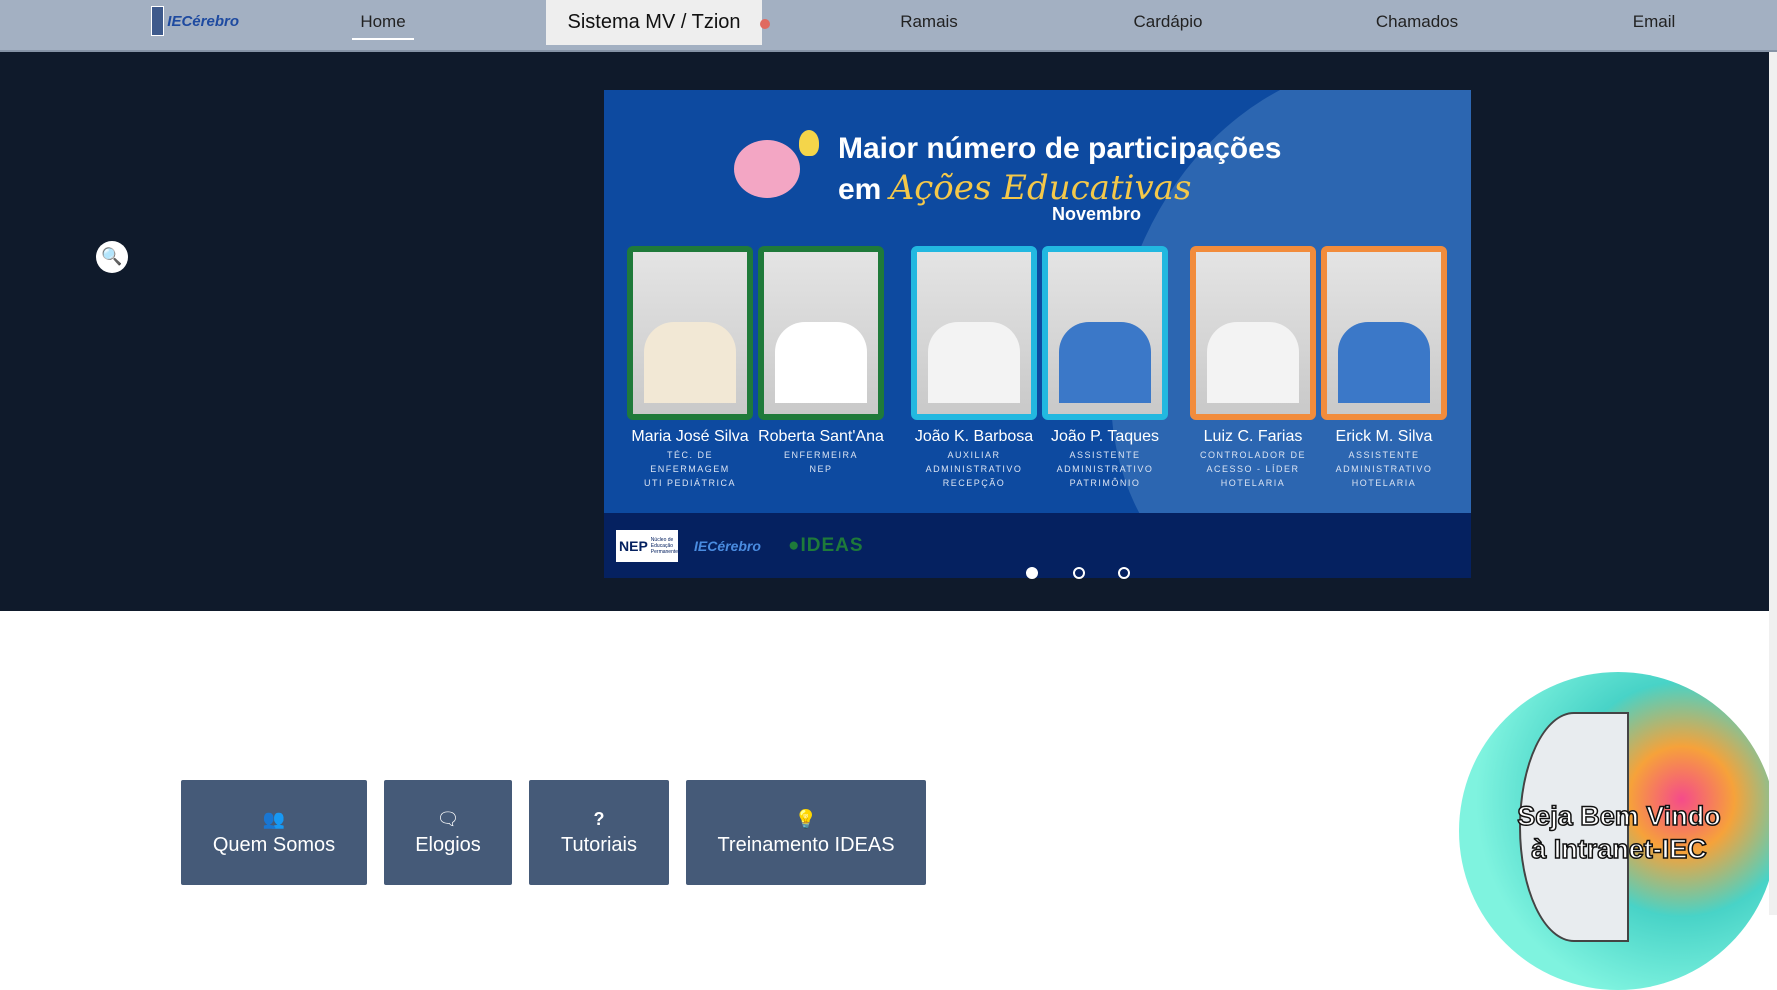 The image size is (1777, 990). What do you see at coordinates (195, 21) in the screenshot?
I see `iec-logo: IECérebro` at bounding box center [195, 21].